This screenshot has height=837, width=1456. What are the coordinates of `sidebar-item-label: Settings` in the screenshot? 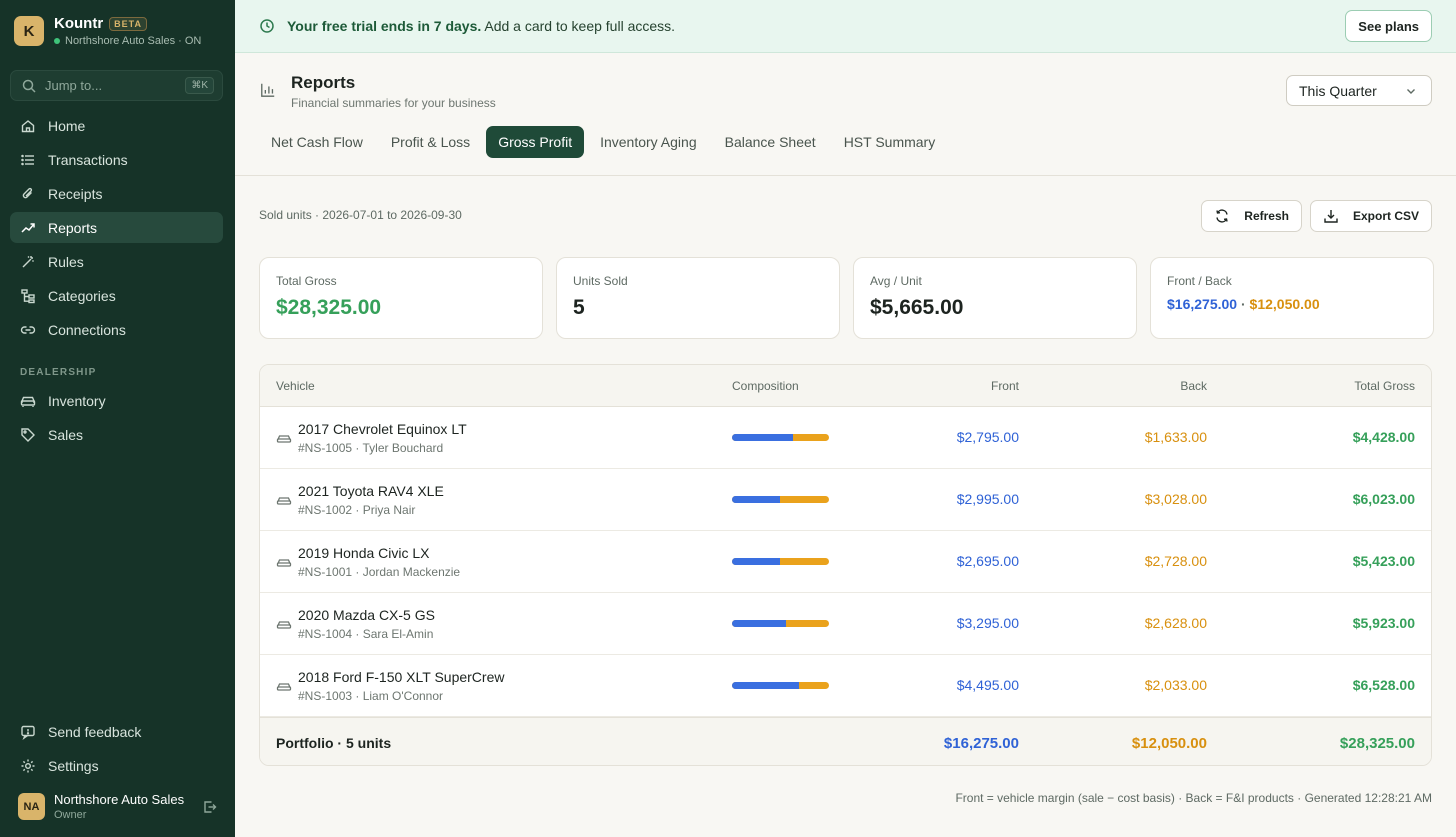 It's located at (73, 765).